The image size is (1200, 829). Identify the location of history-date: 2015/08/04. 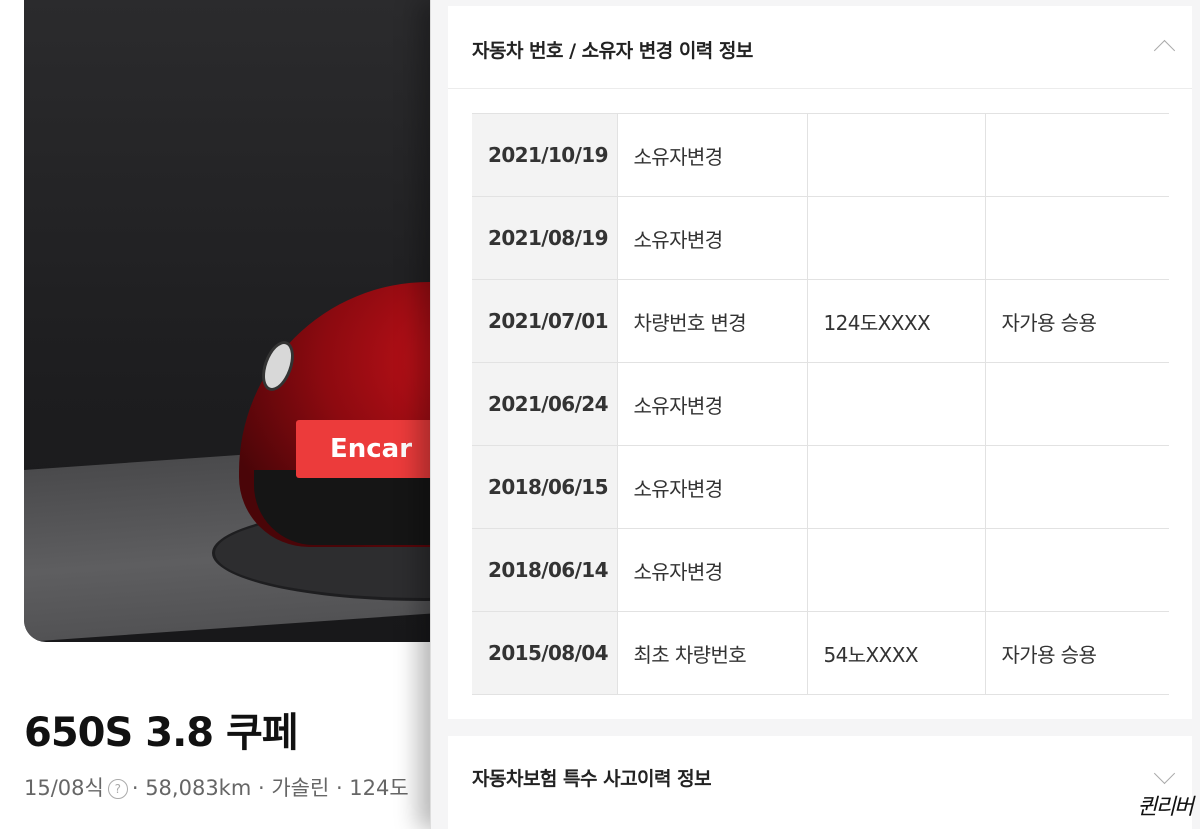
(545, 653).